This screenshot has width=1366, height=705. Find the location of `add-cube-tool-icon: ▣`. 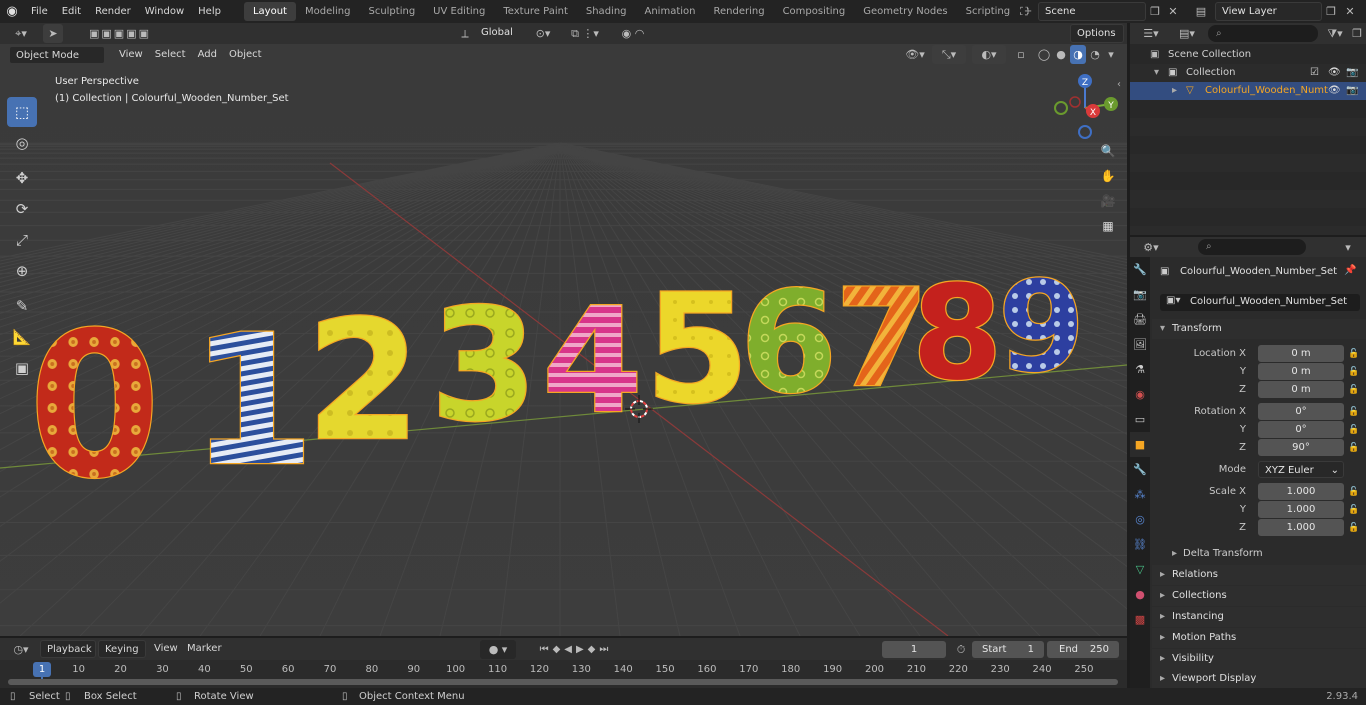

add-cube-tool-icon: ▣ is located at coordinates (22, 368).